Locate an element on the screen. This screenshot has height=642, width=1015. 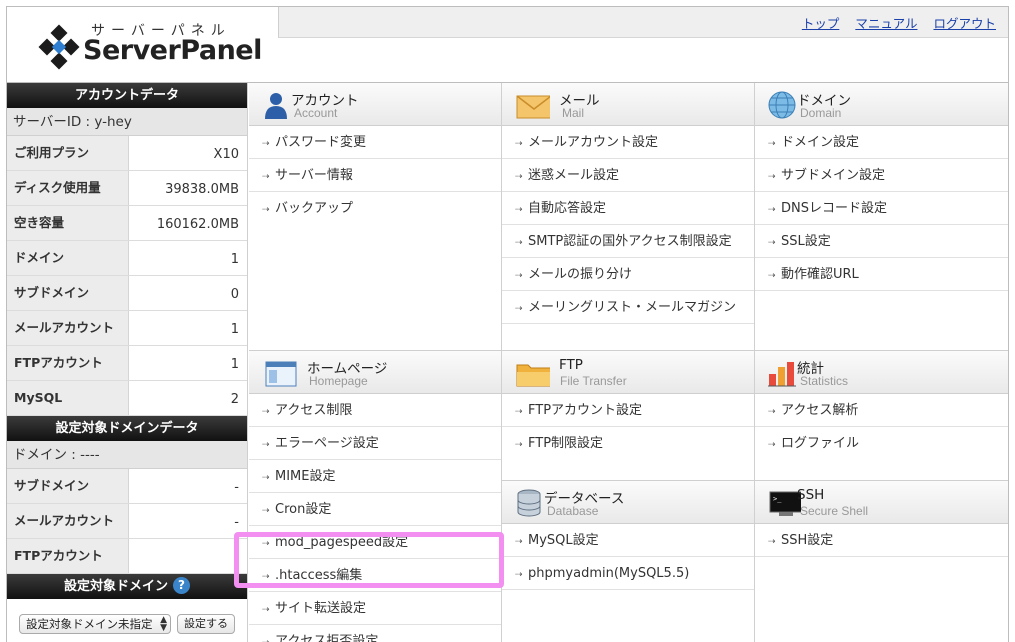
menu-item-label: ログファイル is located at coordinates (820, 443).